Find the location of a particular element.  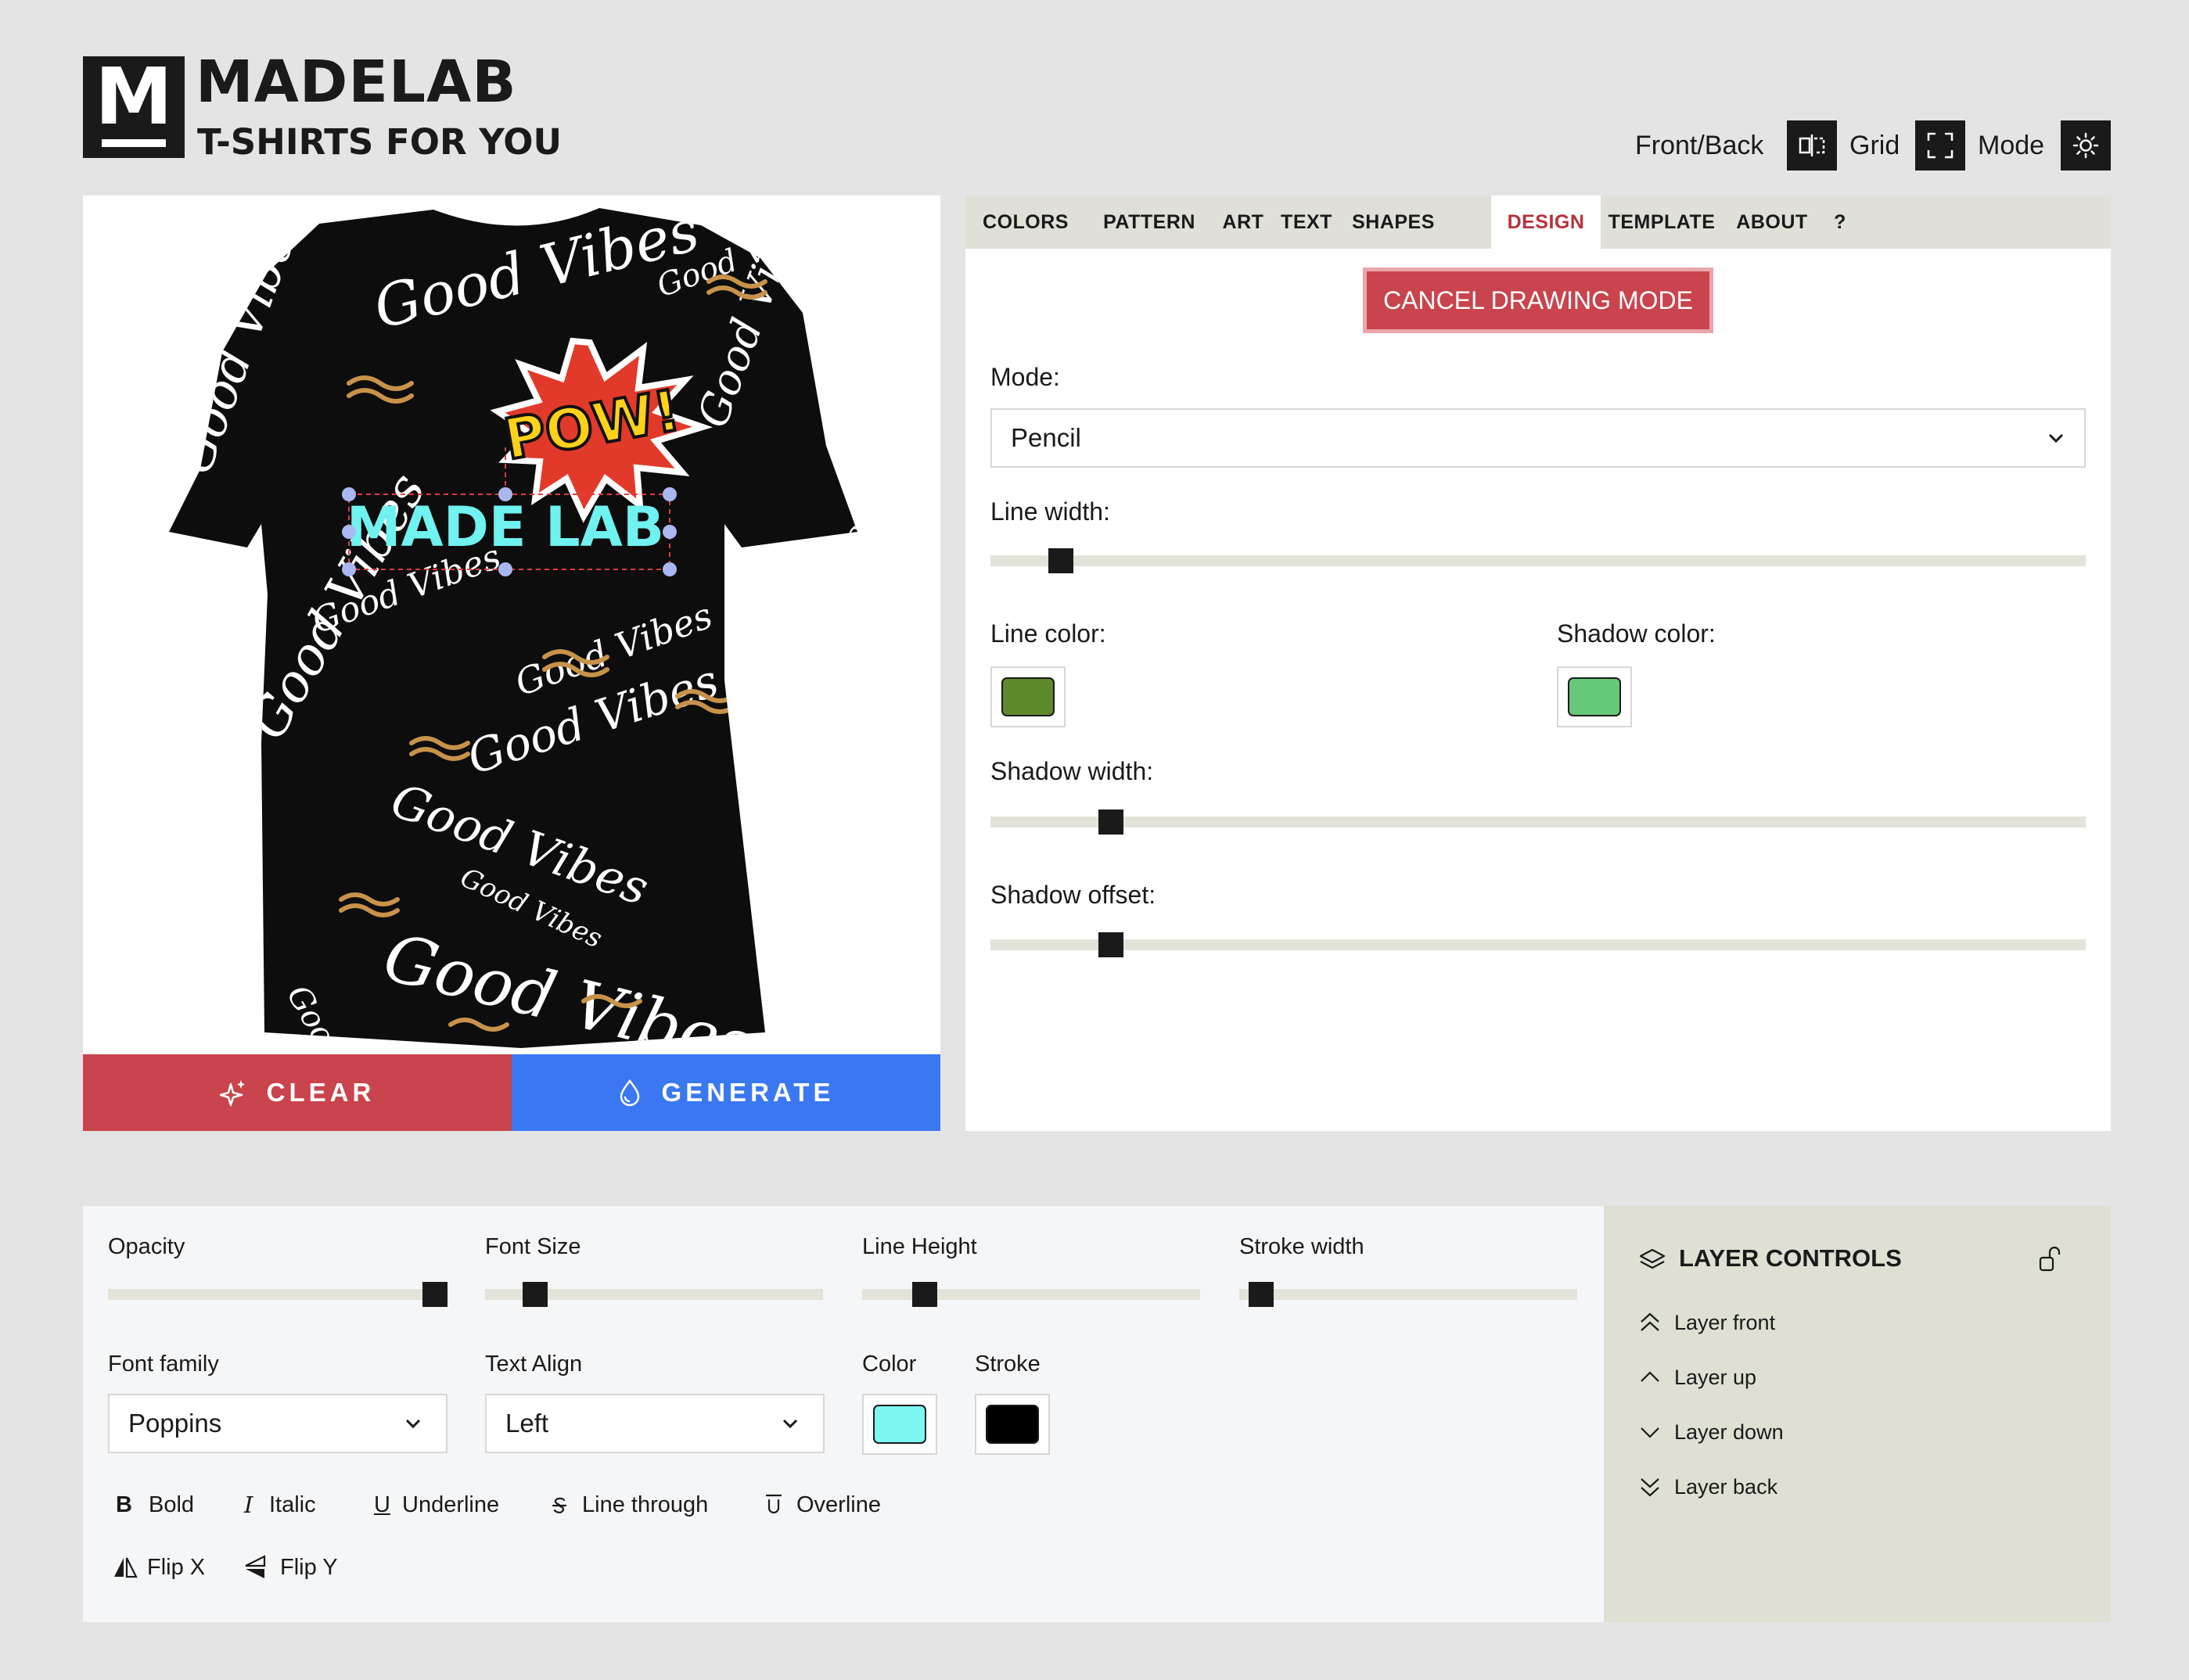

front-back-icon is located at coordinates (1812, 145).